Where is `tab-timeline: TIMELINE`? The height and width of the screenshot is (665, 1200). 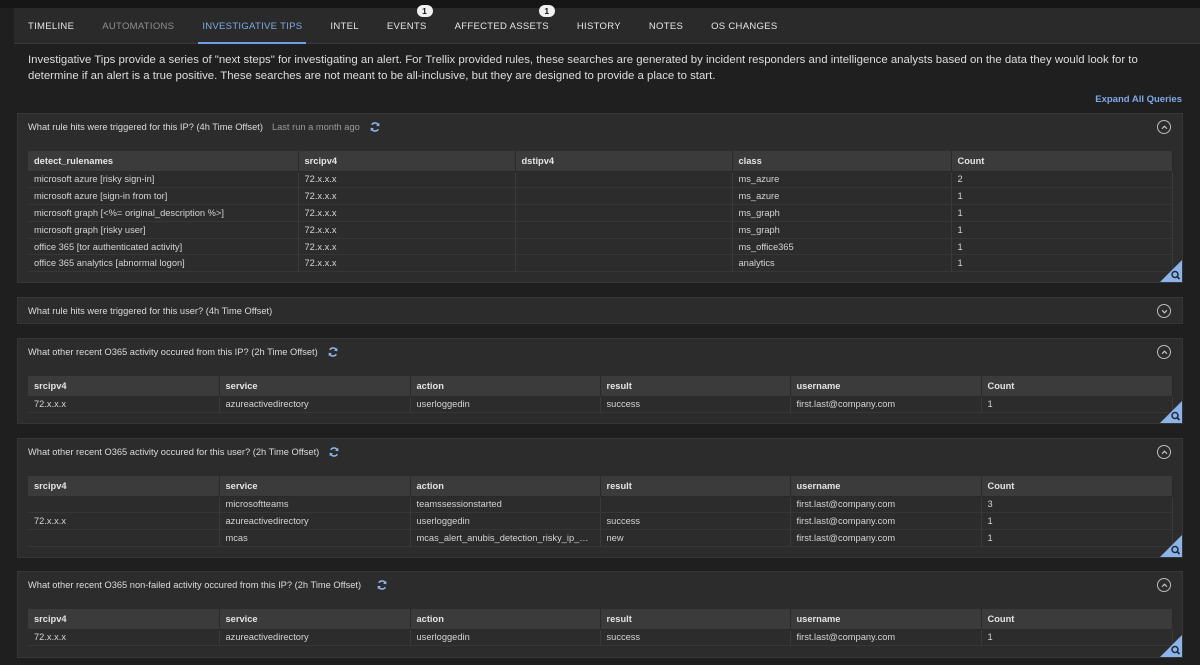
tab-timeline: TIMELINE is located at coordinates (51, 26).